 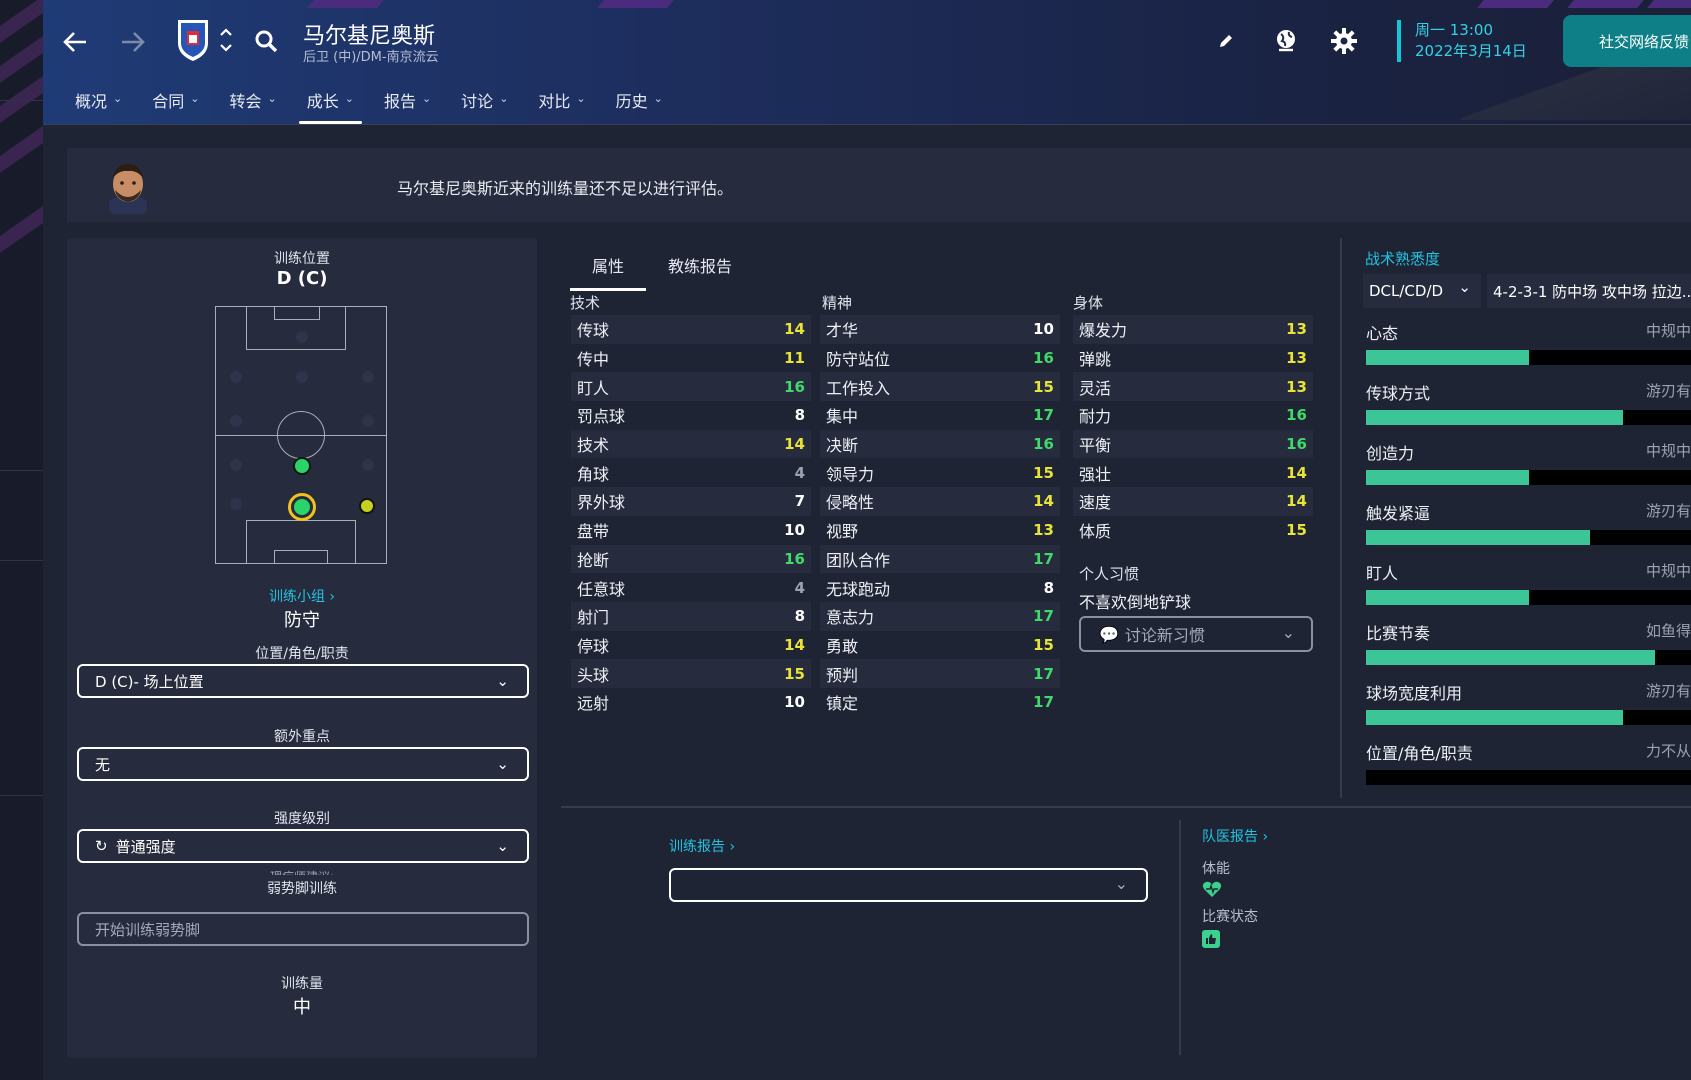 I want to click on attribute-row: 技术 14, so click(x=691, y=444).